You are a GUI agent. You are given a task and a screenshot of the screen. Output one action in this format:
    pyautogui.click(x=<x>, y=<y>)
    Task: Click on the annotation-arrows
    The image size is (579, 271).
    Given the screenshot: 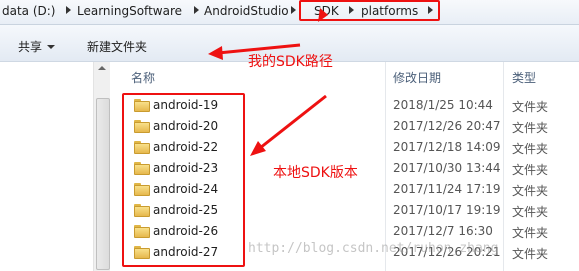 What is the action you would take?
    pyautogui.click(x=268, y=82)
    